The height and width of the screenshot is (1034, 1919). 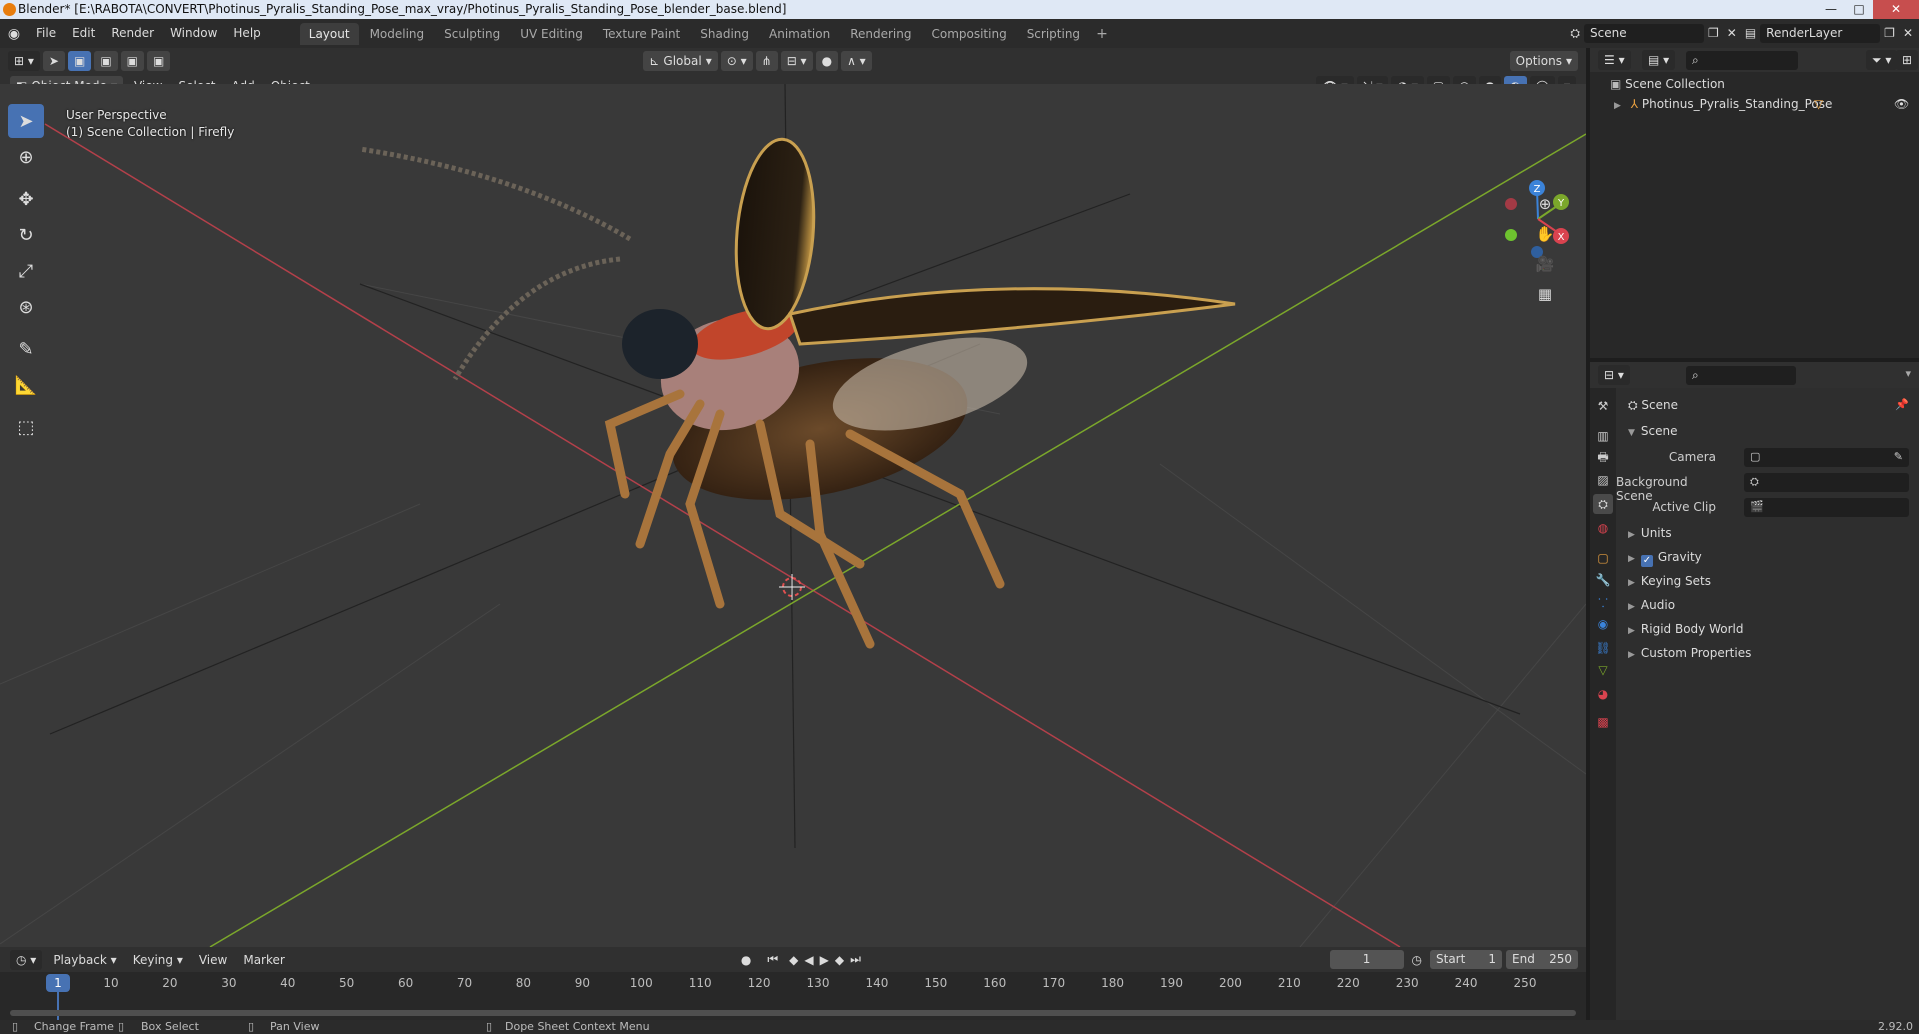 I want to click on new-view-layer-icon: ❐, so click(x=1889, y=33).